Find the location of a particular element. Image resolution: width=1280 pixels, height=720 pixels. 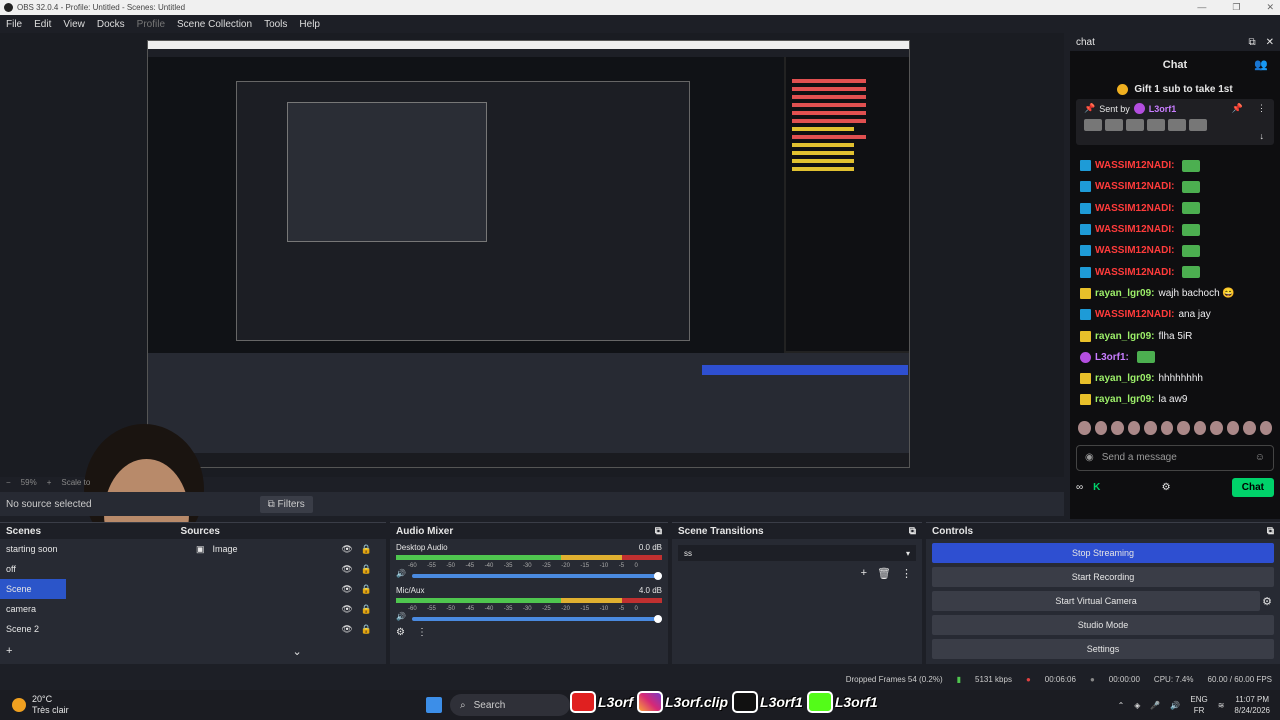

chat-username: L3orf1: is located at coordinates (1112, 357).